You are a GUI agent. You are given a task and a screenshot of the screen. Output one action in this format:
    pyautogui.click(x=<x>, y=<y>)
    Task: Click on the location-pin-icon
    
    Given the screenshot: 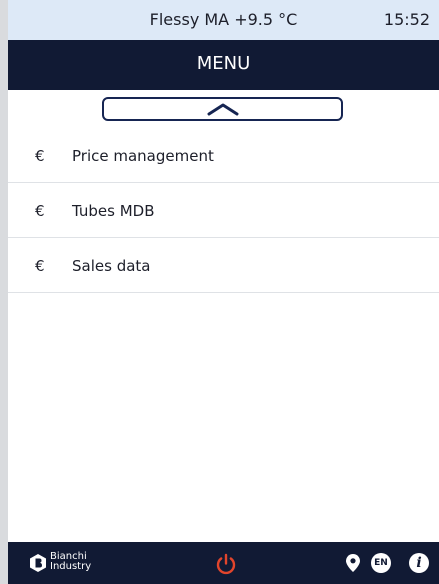 What is the action you would take?
    pyautogui.click(x=353, y=563)
    